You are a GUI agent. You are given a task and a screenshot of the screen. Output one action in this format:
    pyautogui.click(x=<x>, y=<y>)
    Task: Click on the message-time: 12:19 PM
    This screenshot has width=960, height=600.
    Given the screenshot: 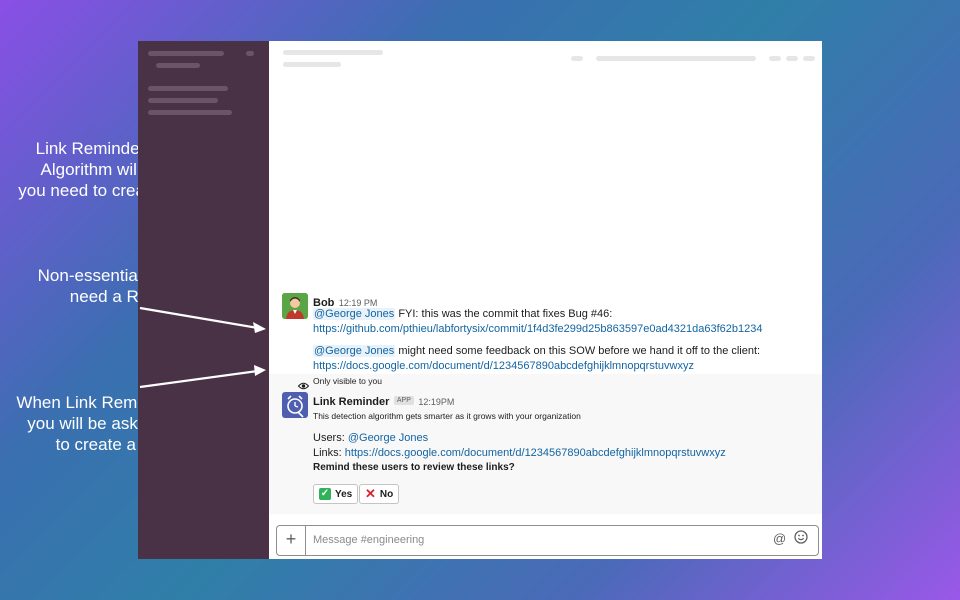 What is the action you would take?
    pyautogui.click(x=358, y=303)
    